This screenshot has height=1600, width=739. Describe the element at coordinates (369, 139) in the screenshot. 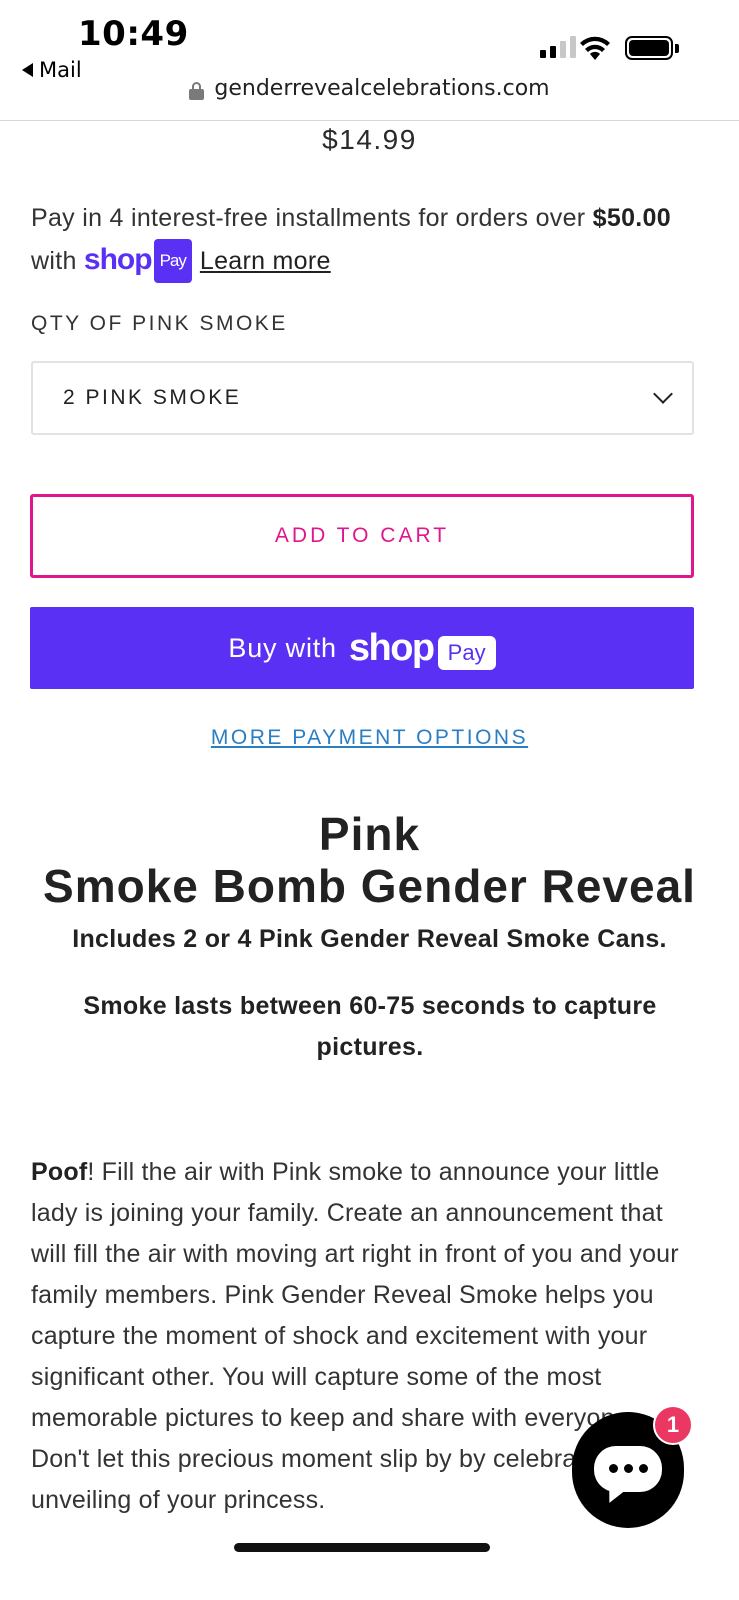

I see `product-price: $14.99` at that location.